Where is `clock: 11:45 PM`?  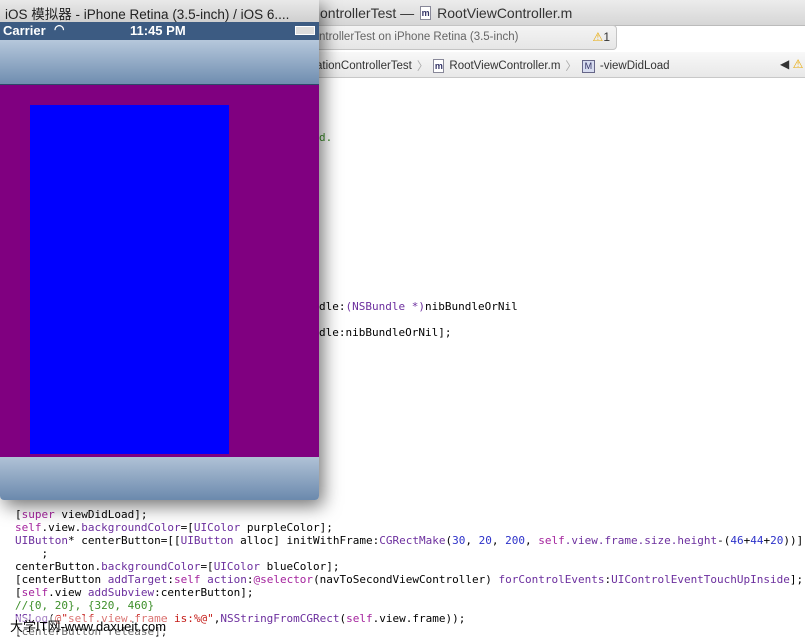
clock: 11:45 PM is located at coordinates (158, 30).